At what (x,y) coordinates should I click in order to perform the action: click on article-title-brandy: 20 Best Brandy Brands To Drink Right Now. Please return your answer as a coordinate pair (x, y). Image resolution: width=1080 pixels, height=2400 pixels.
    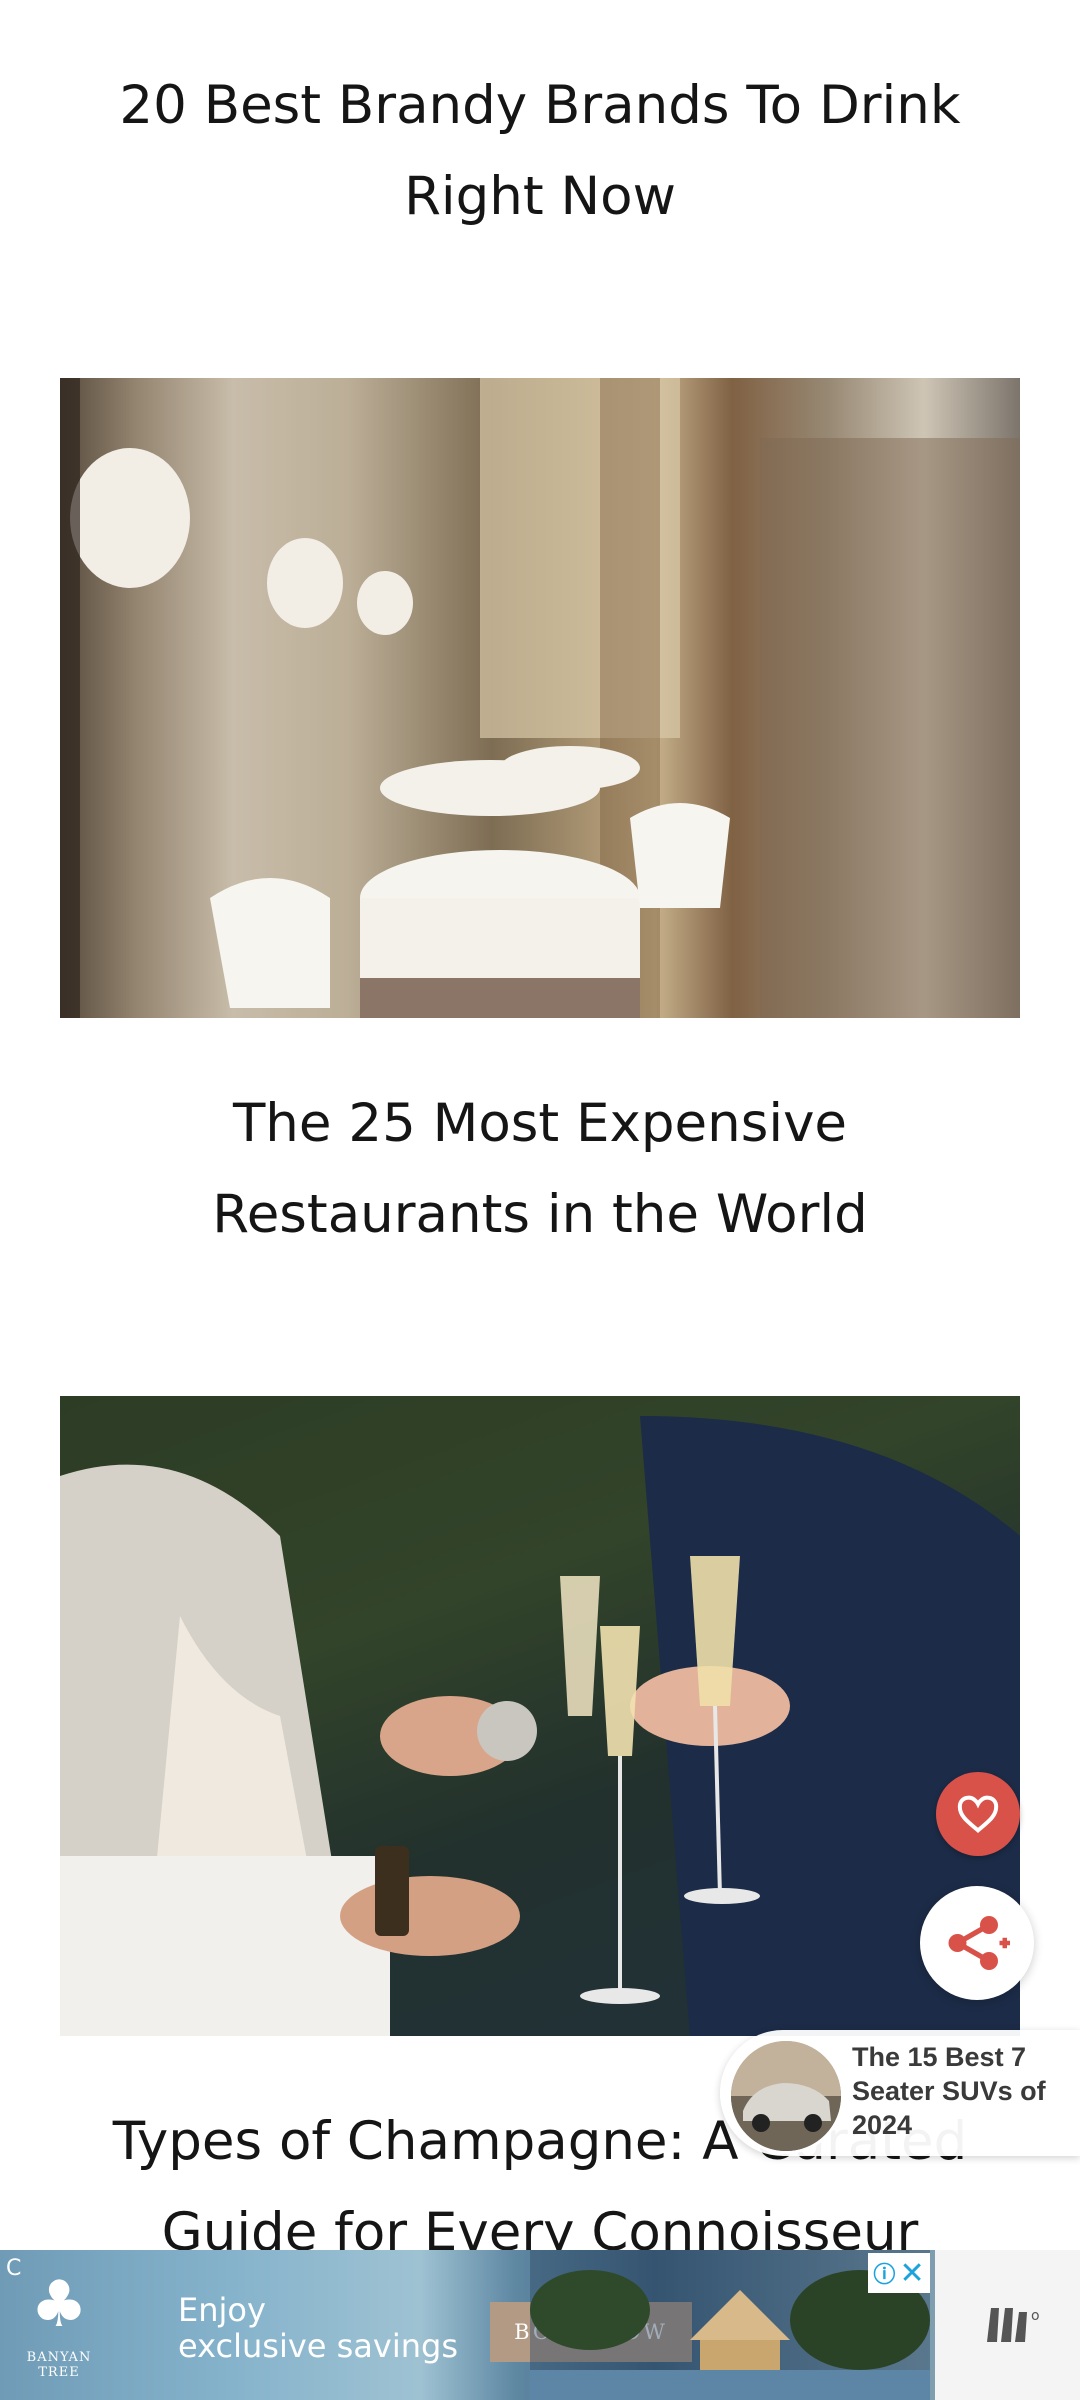
    Looking at the image, I should click on (540, 151).